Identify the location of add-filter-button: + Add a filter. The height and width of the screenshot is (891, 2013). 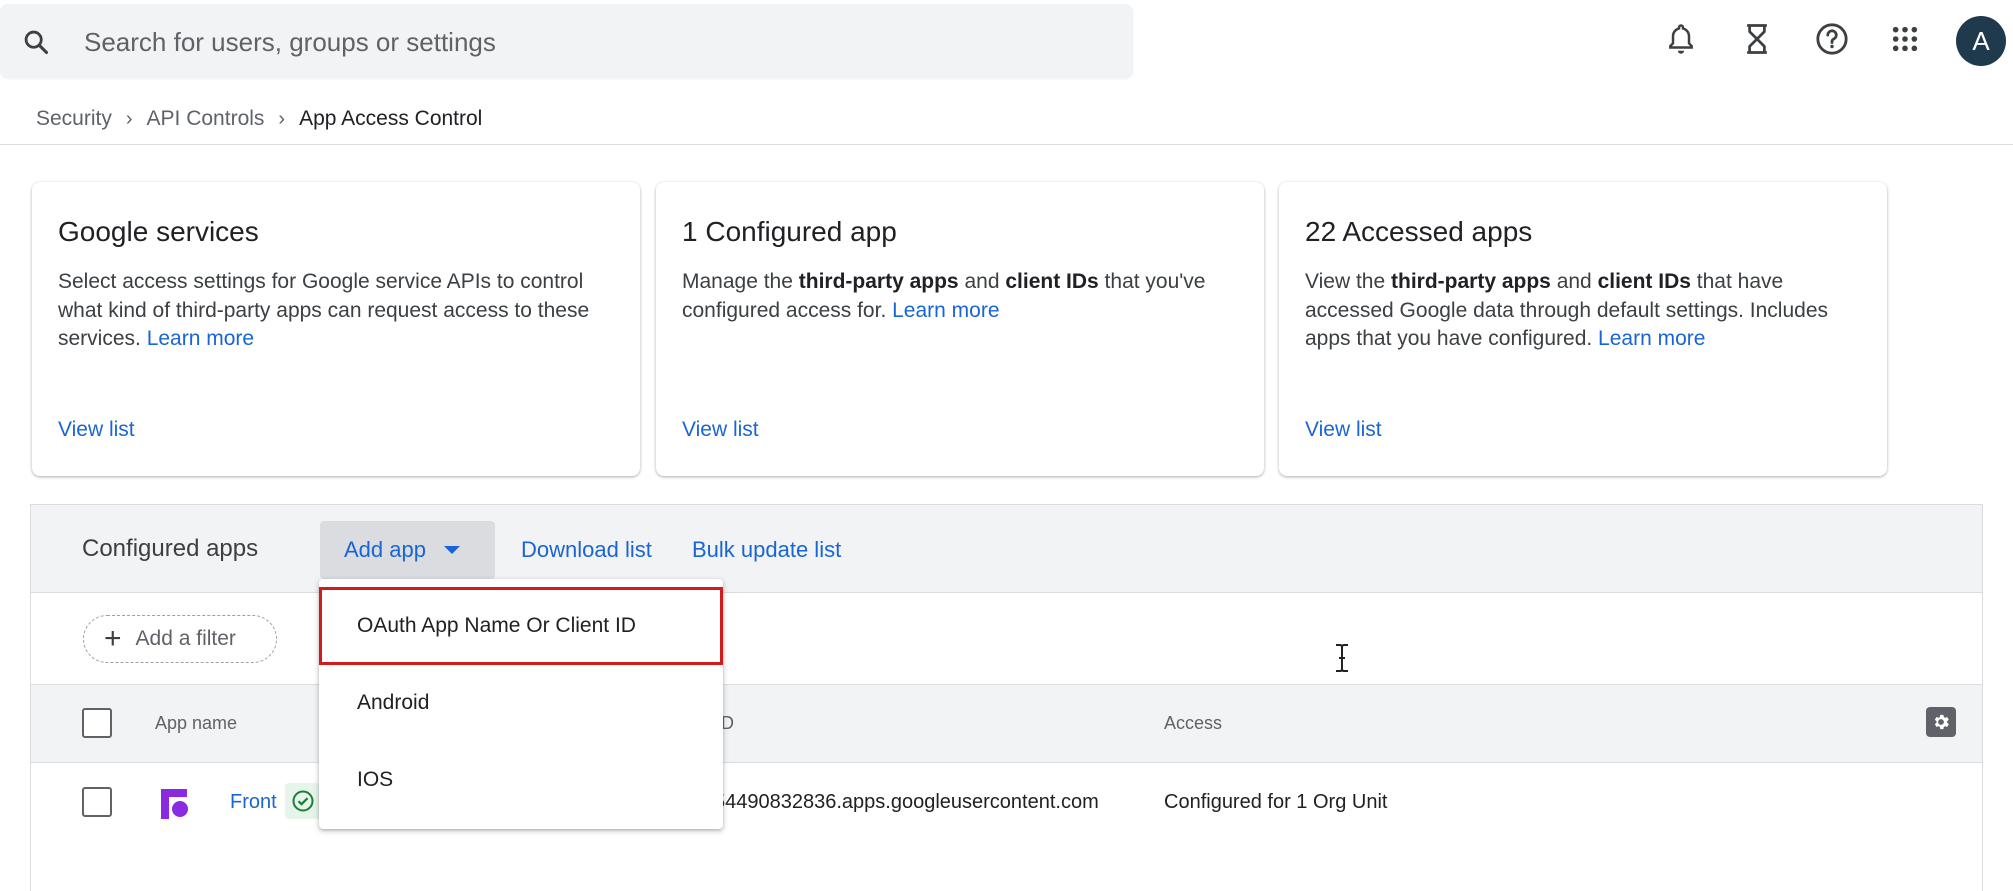
(180, 639).